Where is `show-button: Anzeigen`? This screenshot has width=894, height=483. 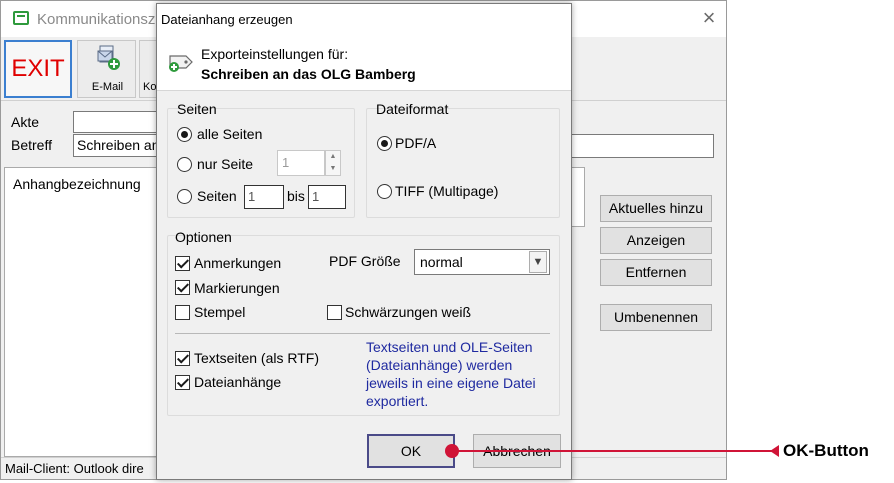 show-button: Anzeigen is located at coordinates (656, 240).